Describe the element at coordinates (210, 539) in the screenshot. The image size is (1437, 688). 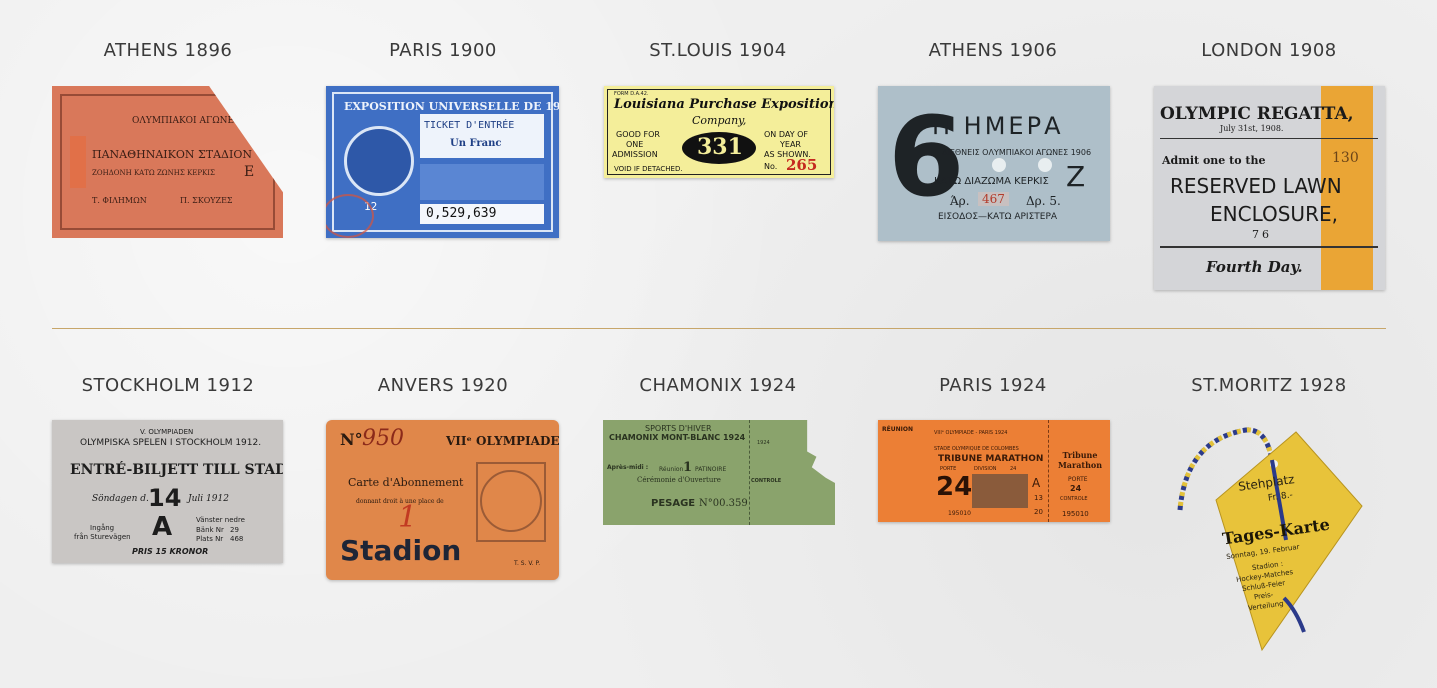
I see `stockholm-right3: Plats Nr` at that location.